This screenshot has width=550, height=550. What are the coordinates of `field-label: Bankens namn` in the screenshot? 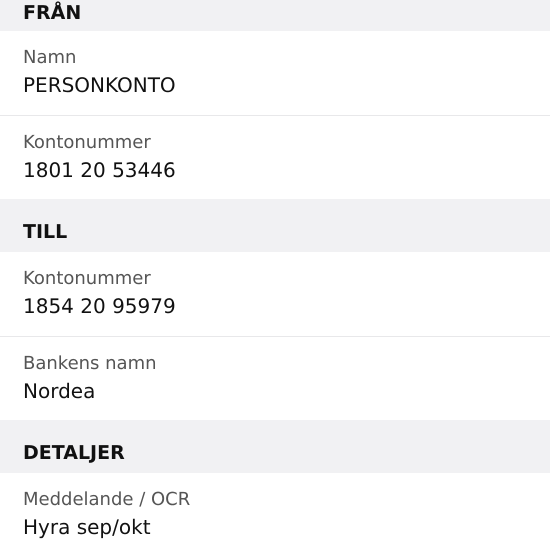 It's located at (90, 364).